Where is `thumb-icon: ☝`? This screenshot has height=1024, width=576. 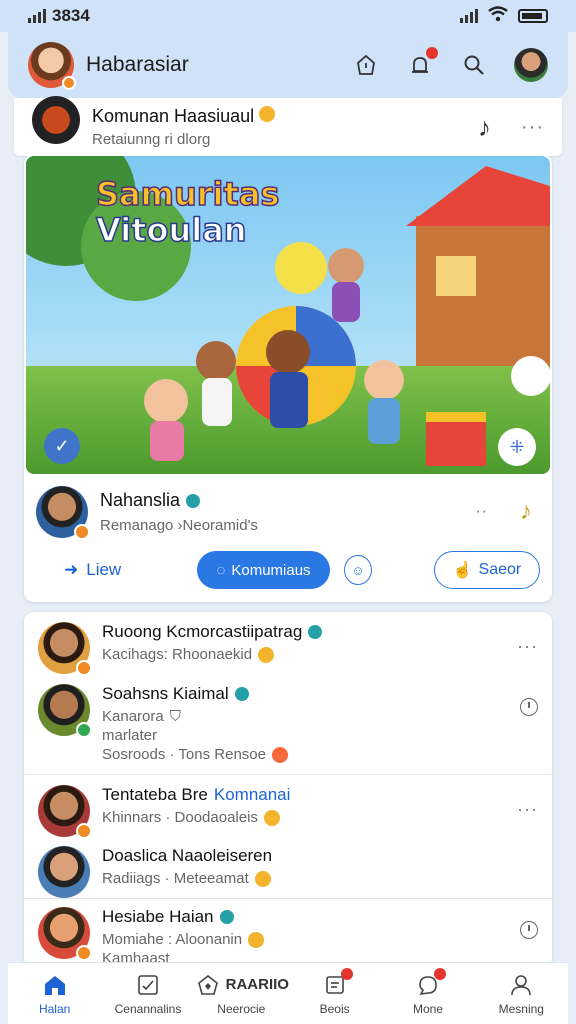 thumb-icon: ☝ is located at coordinates (462, 570).